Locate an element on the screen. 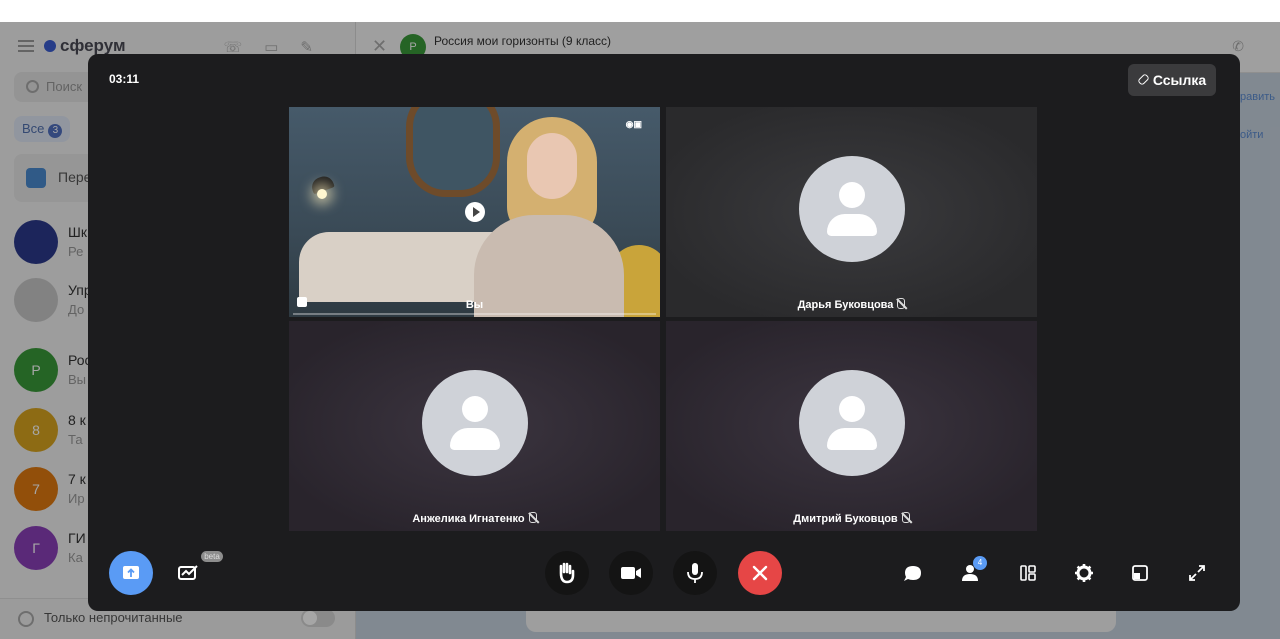 This screenshot has width=1280, height=639. screen-share-icon is located at coordinates (131, 572).